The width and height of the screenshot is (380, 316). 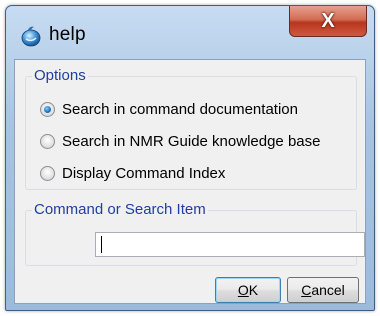 I want to click on close-icon: X, so click(x=328, y=20).